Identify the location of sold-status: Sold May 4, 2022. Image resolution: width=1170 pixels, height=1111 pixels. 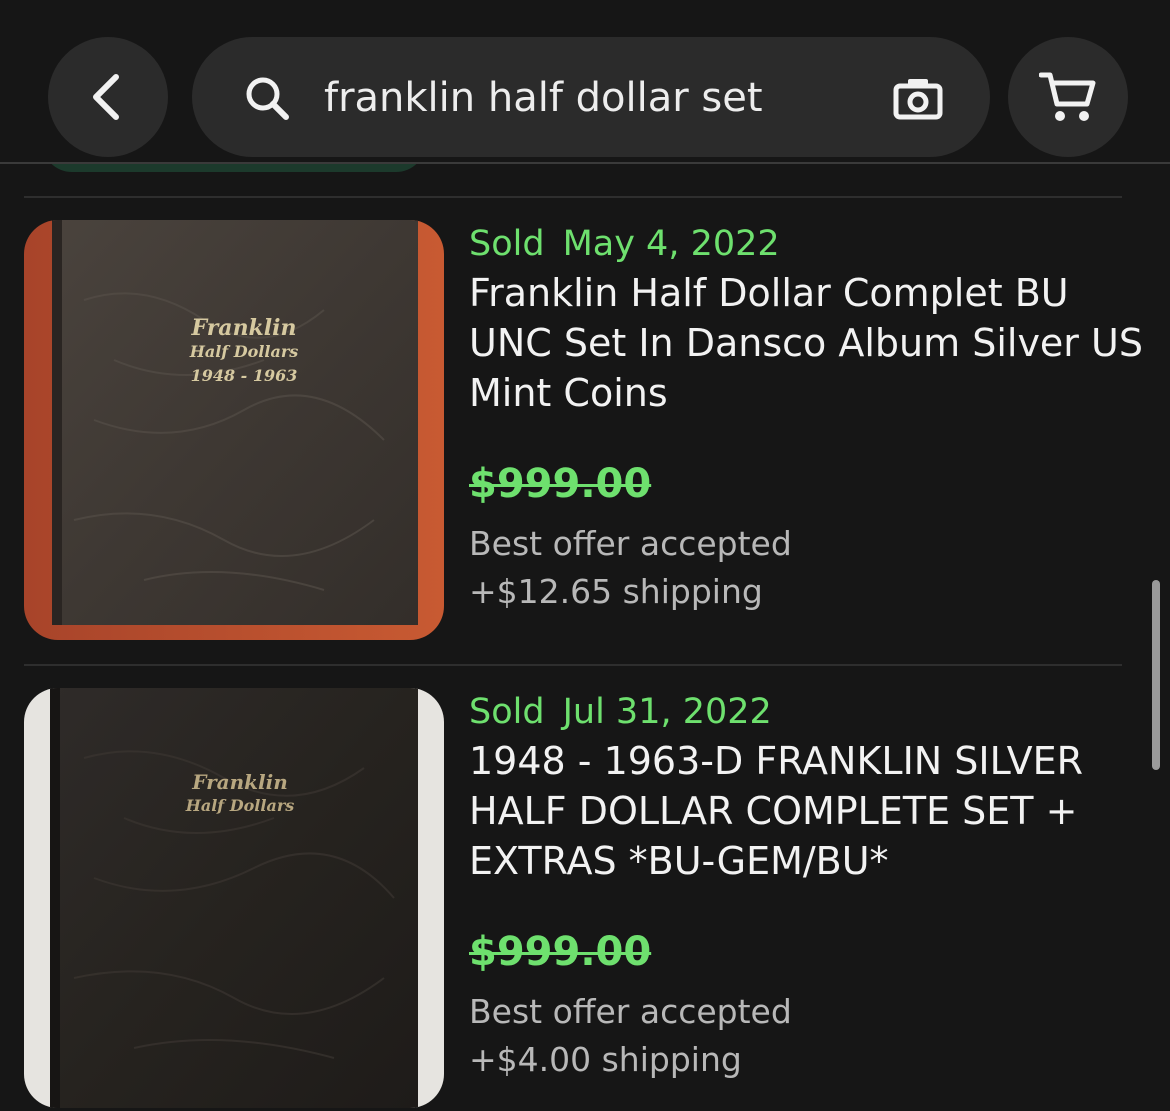
(809, 244).